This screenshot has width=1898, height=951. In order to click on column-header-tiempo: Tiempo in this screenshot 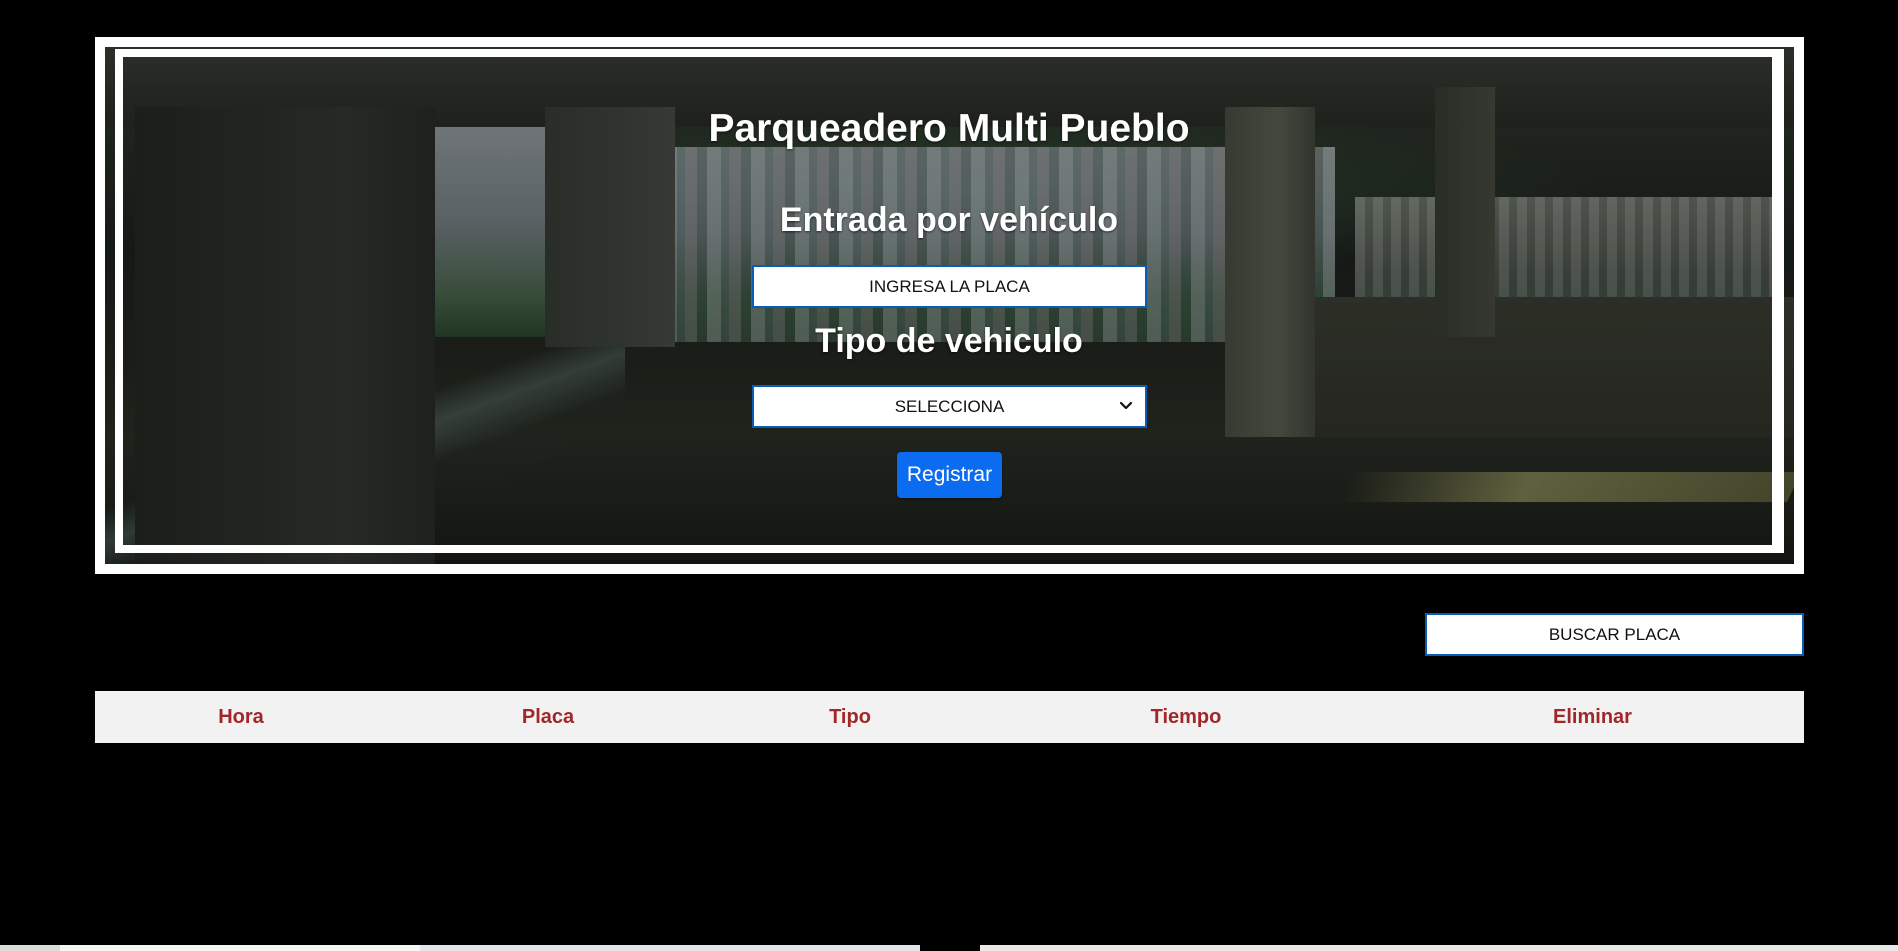, I will do `click(1186, 716)`.